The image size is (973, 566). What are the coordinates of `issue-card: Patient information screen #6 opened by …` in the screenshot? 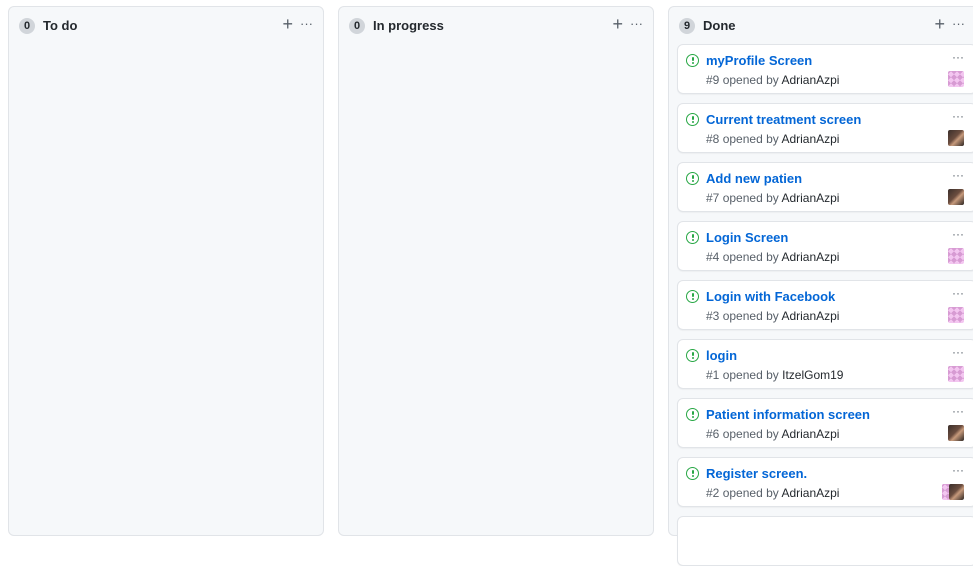 It's located at (825, 423).